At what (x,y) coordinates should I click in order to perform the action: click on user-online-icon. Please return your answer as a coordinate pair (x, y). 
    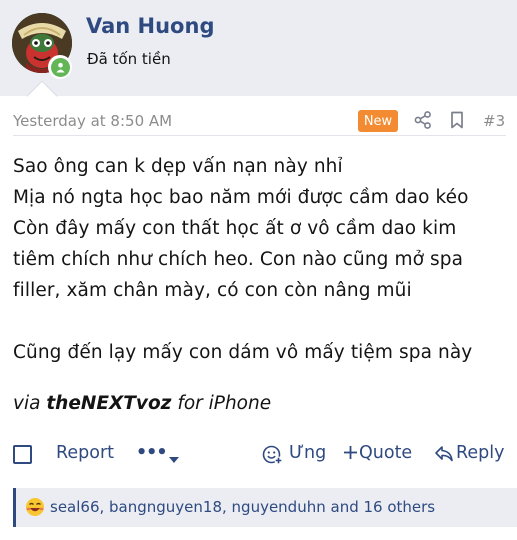
    Looking at the image, I should click on (60, 67).